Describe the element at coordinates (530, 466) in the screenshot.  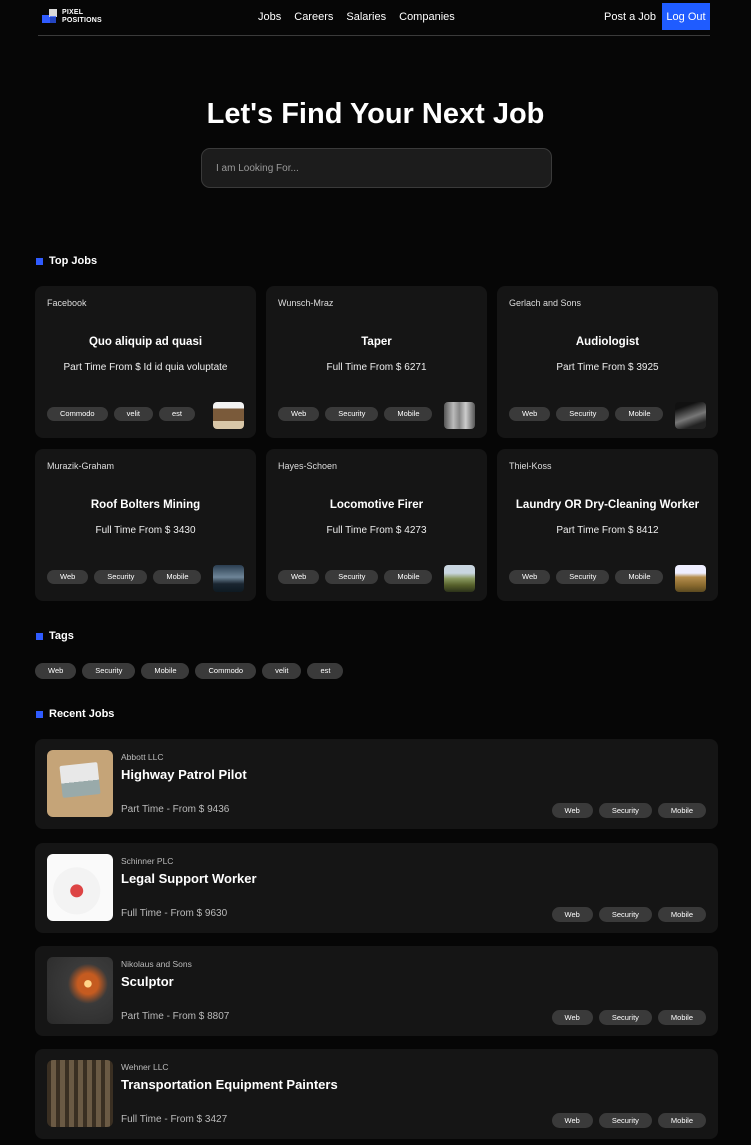
I see `job-card-employer: Thiel-Koss` at that location.